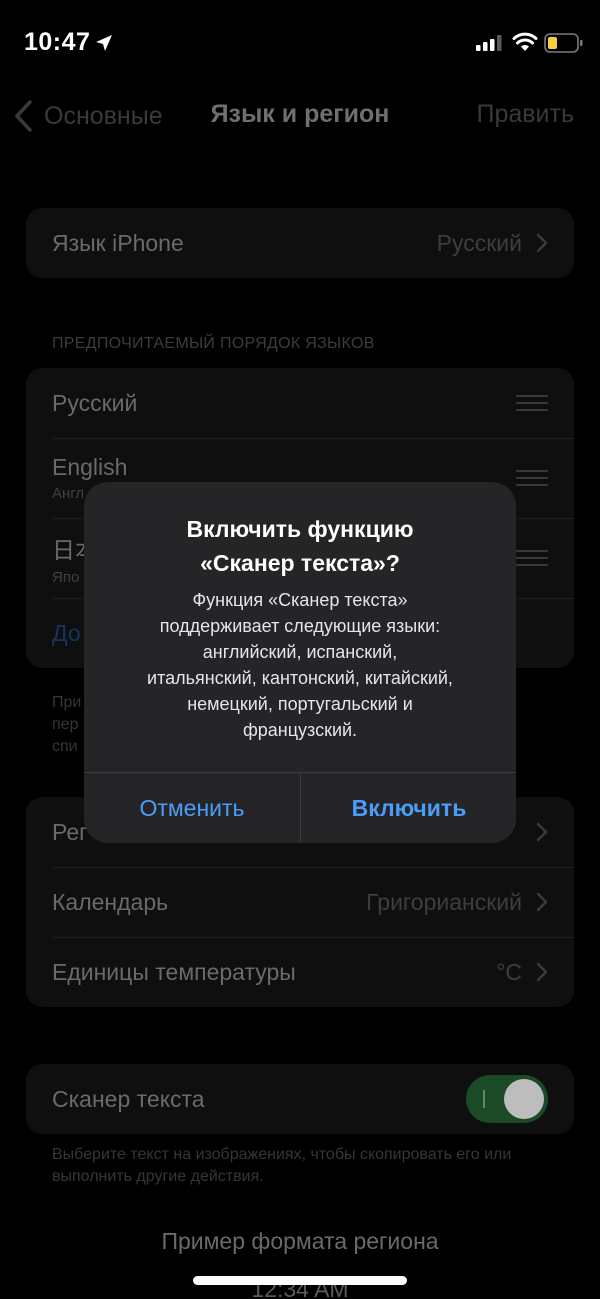 The height and width of the screenshot is (1299, 600). Describe the element at coordinates (489, 43) in the screenshot. I see `cellular-signal-icon` at that location.